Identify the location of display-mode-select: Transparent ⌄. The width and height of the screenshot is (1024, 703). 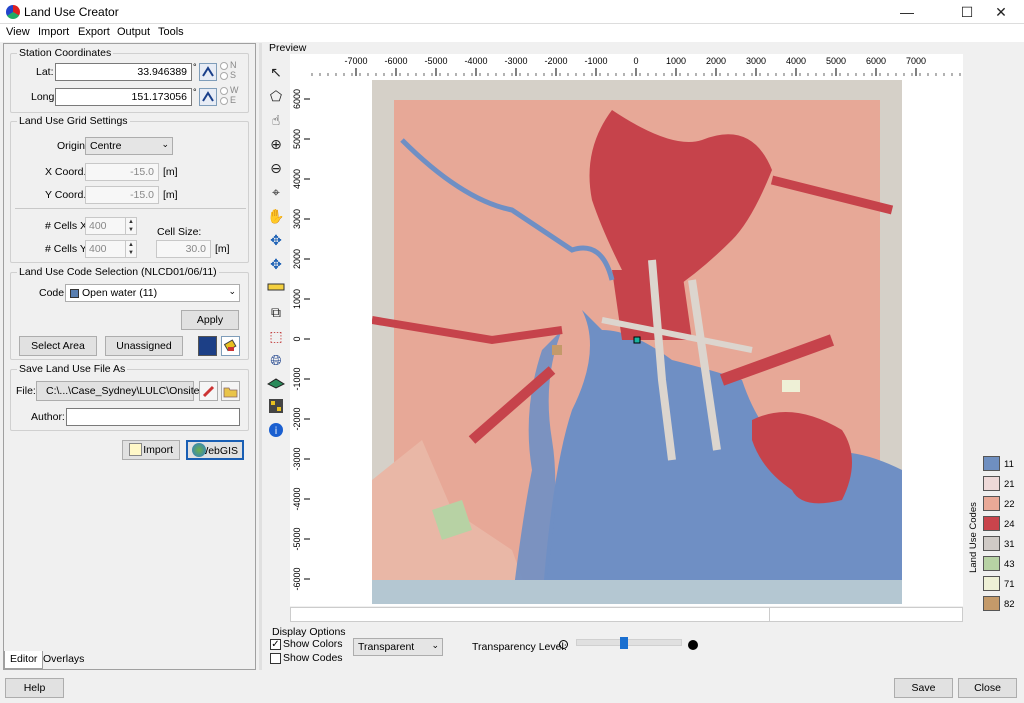
(398, 647).